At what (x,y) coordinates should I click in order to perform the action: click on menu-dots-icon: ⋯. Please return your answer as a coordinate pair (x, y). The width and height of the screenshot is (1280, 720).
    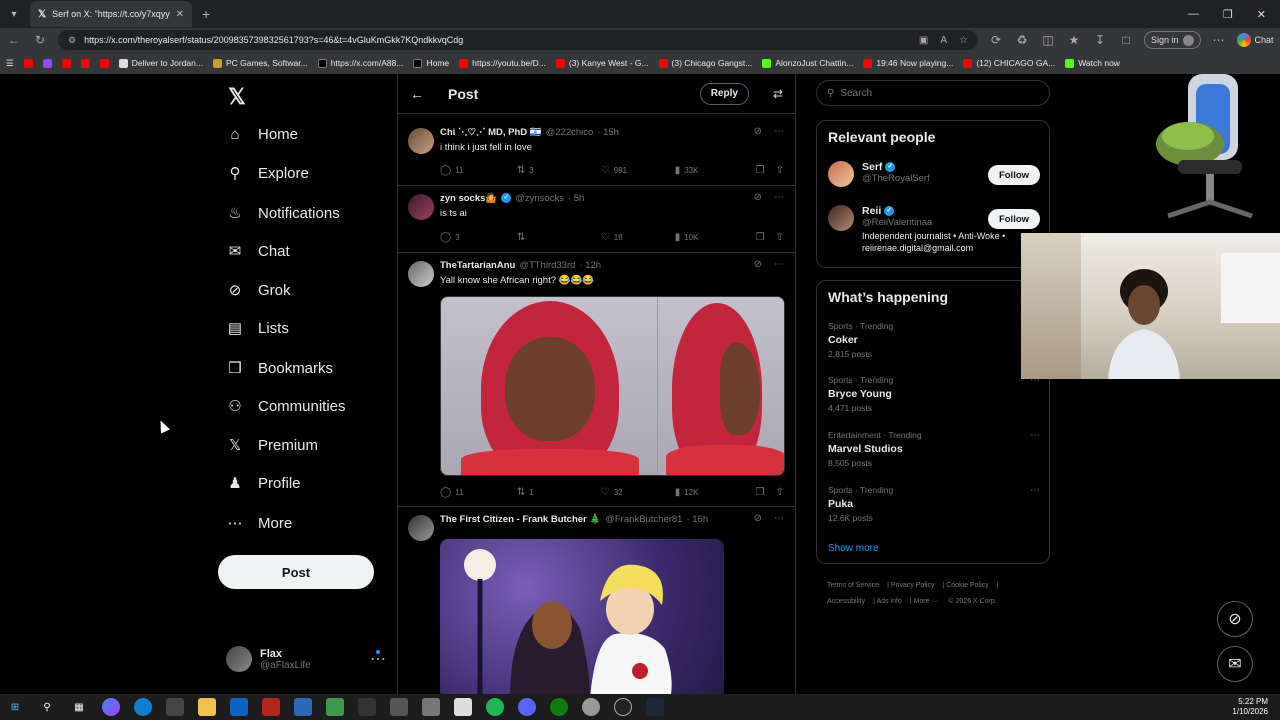
    Looking at the image, I should click on (1219, 40).